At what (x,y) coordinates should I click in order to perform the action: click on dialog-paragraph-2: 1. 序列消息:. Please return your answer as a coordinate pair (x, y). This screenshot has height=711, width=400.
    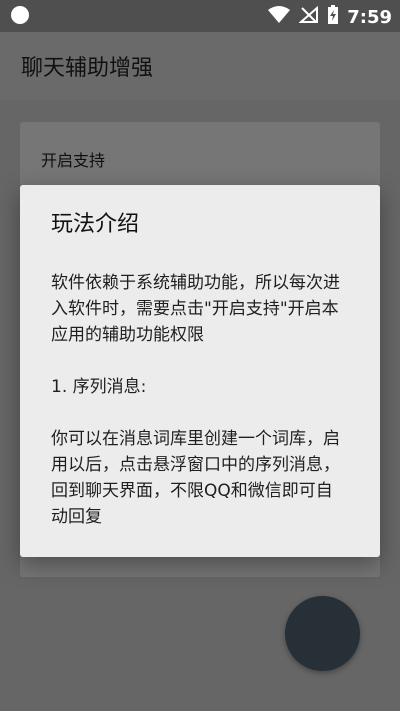
    Looking at the image, I should click on (99, 387).